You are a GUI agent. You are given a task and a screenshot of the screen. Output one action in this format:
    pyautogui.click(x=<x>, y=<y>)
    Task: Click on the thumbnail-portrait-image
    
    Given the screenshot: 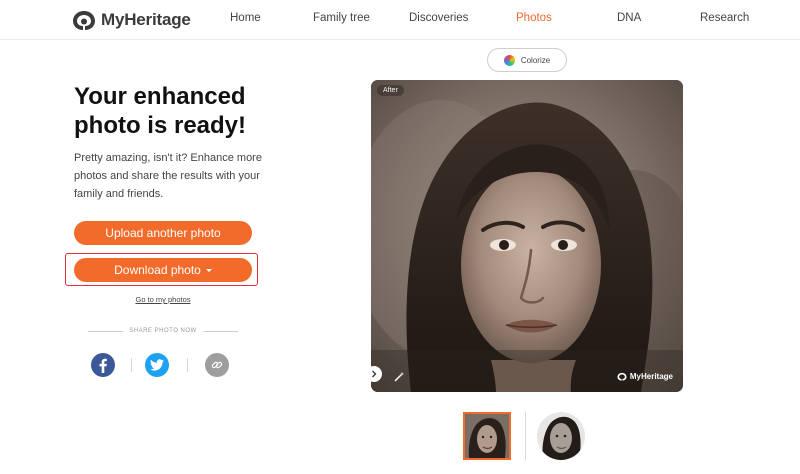 What is the action you would take?
    pyautogui.click(x=487, y=436)
    